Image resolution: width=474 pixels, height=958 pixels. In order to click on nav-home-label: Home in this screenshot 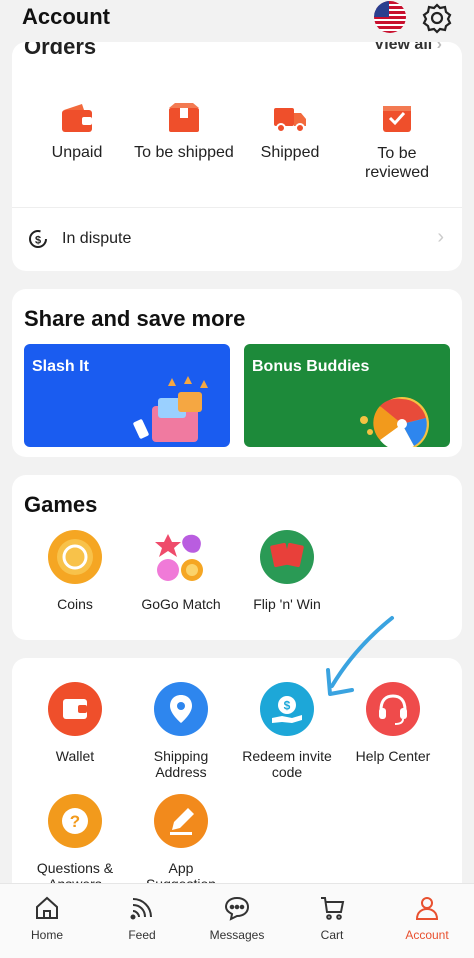, I will do `click(46, 935)`.